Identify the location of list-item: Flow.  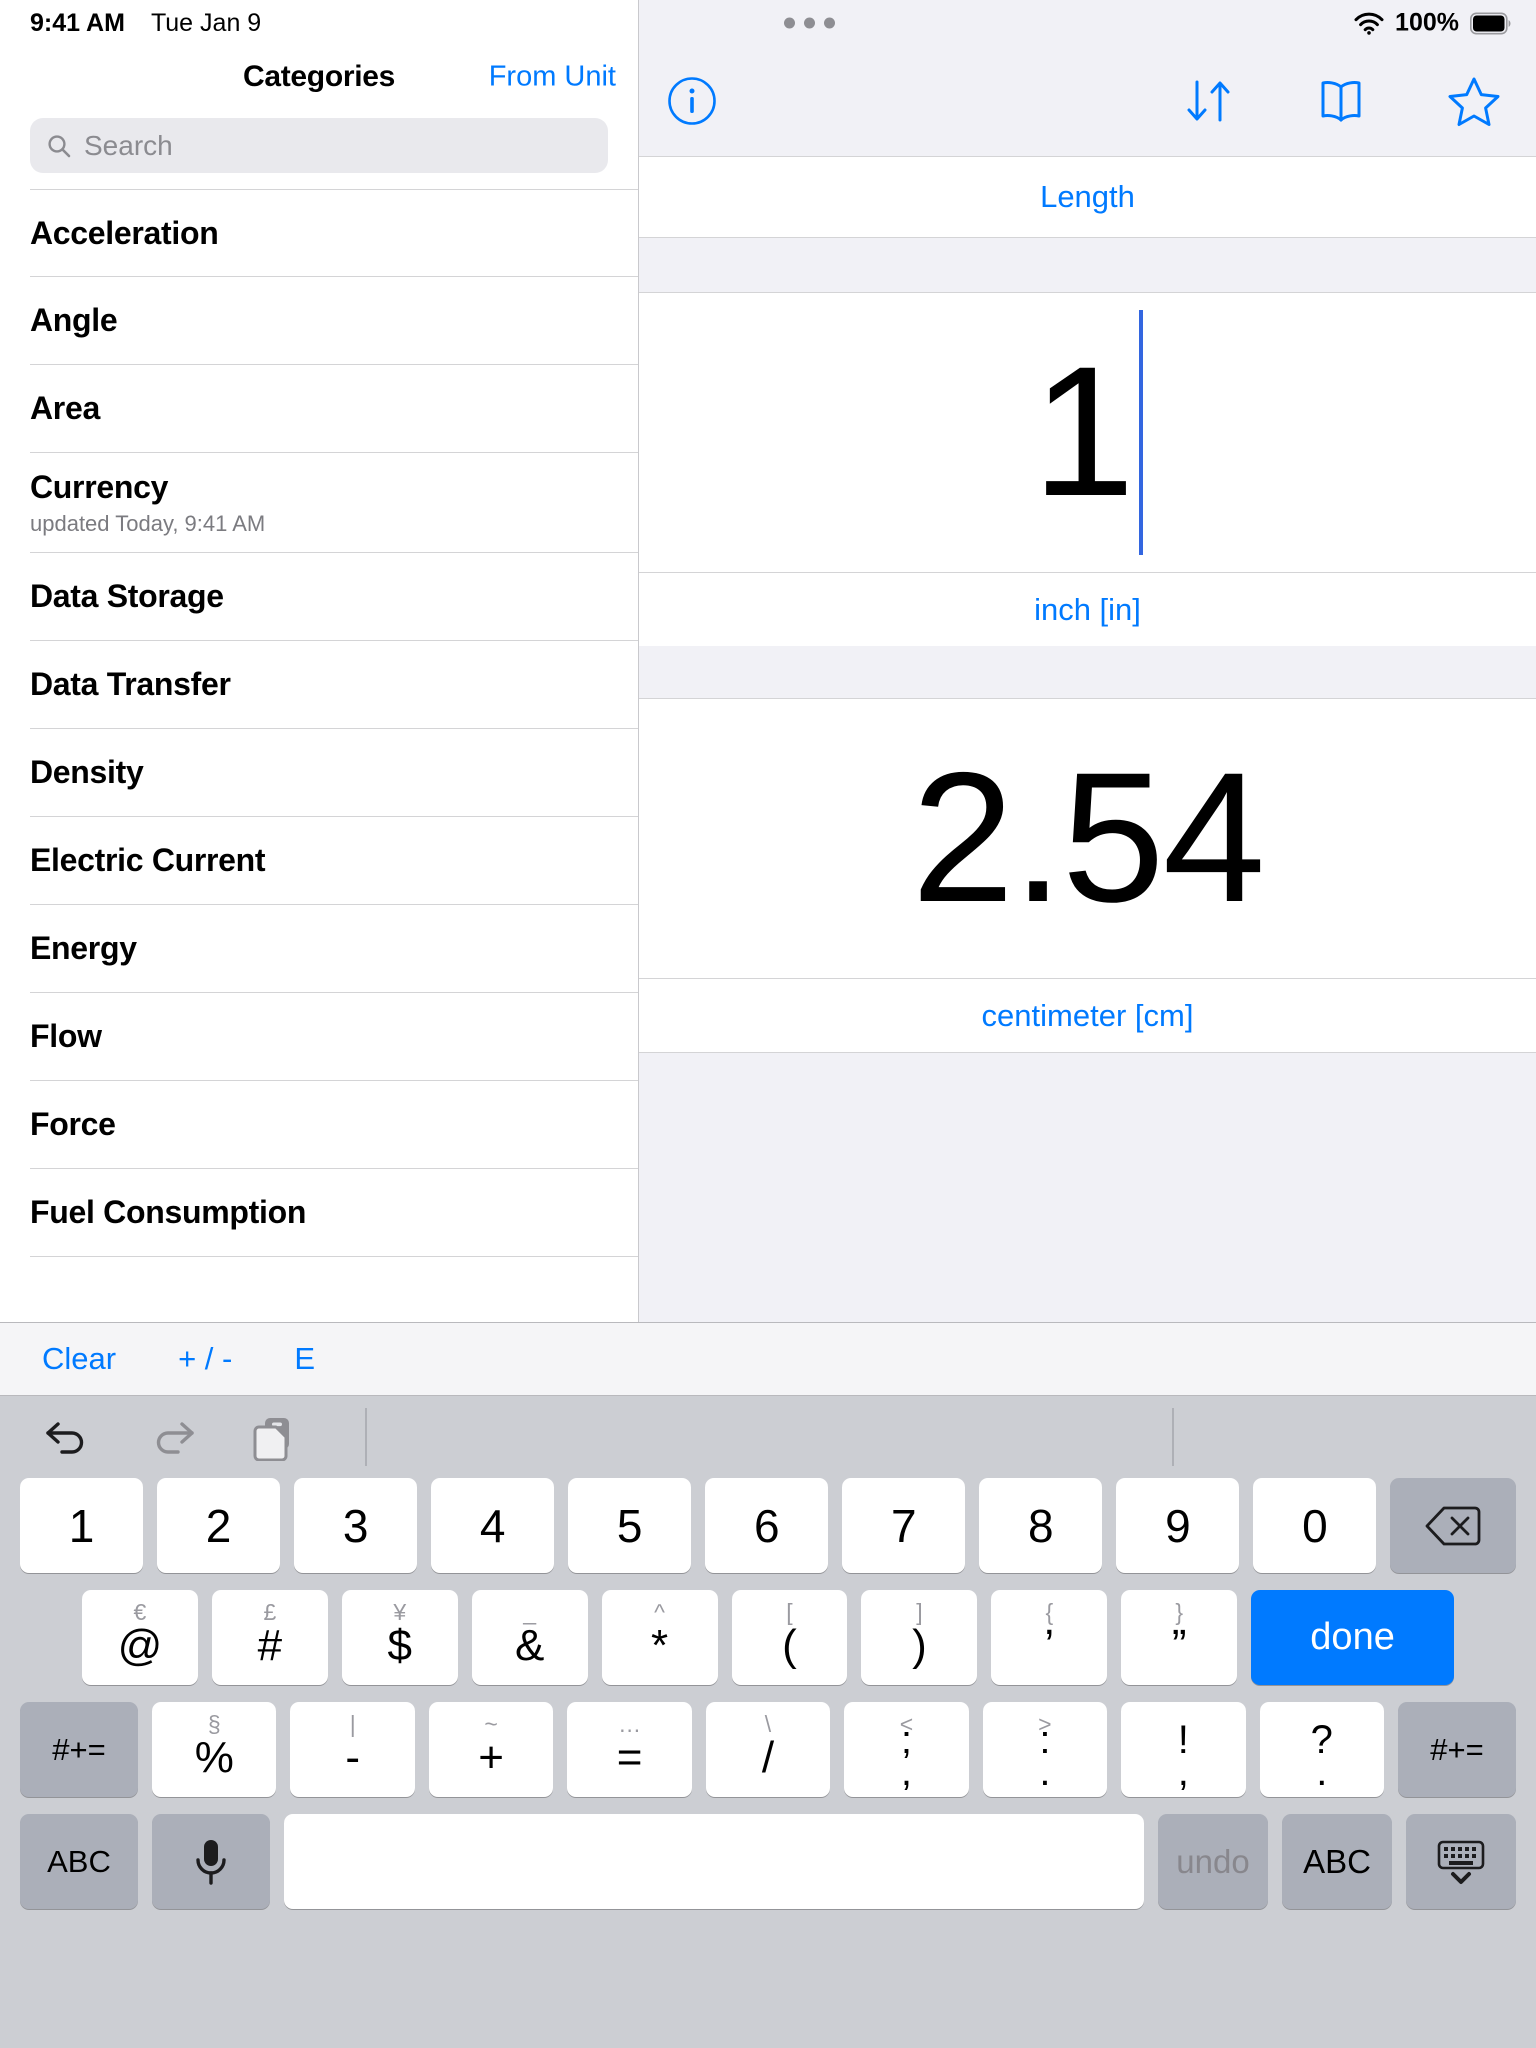
(334, 1037).